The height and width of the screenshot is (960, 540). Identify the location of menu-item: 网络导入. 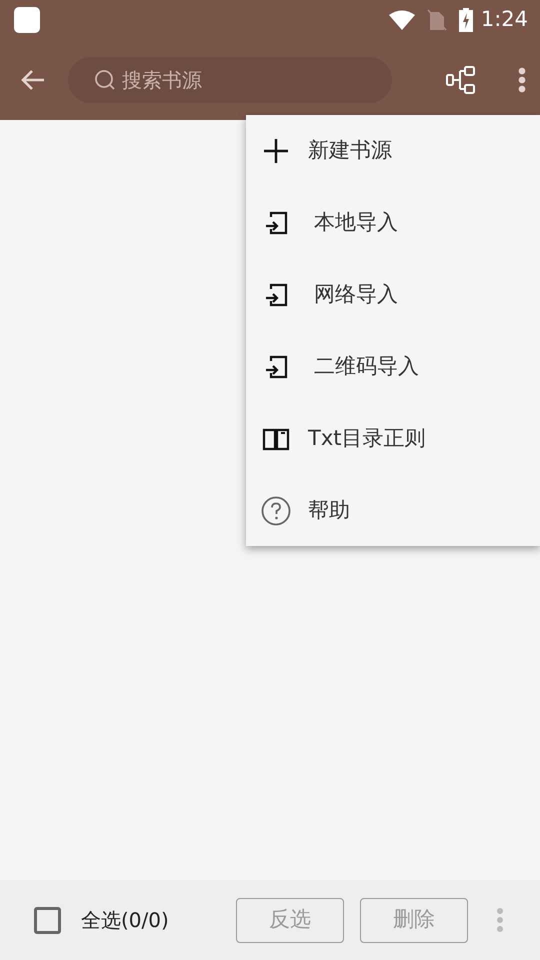
(393, 295).